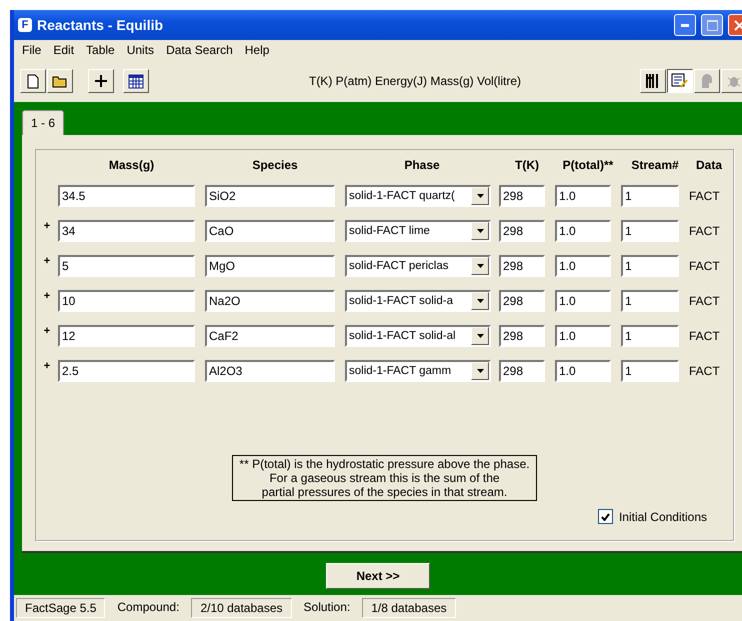 The height and width of the screenshot is (621, 742). What do you see at coordinates (126, 196) in the screenshot?
I see `mass-field: 34.5` at bounding box center [126, 196].